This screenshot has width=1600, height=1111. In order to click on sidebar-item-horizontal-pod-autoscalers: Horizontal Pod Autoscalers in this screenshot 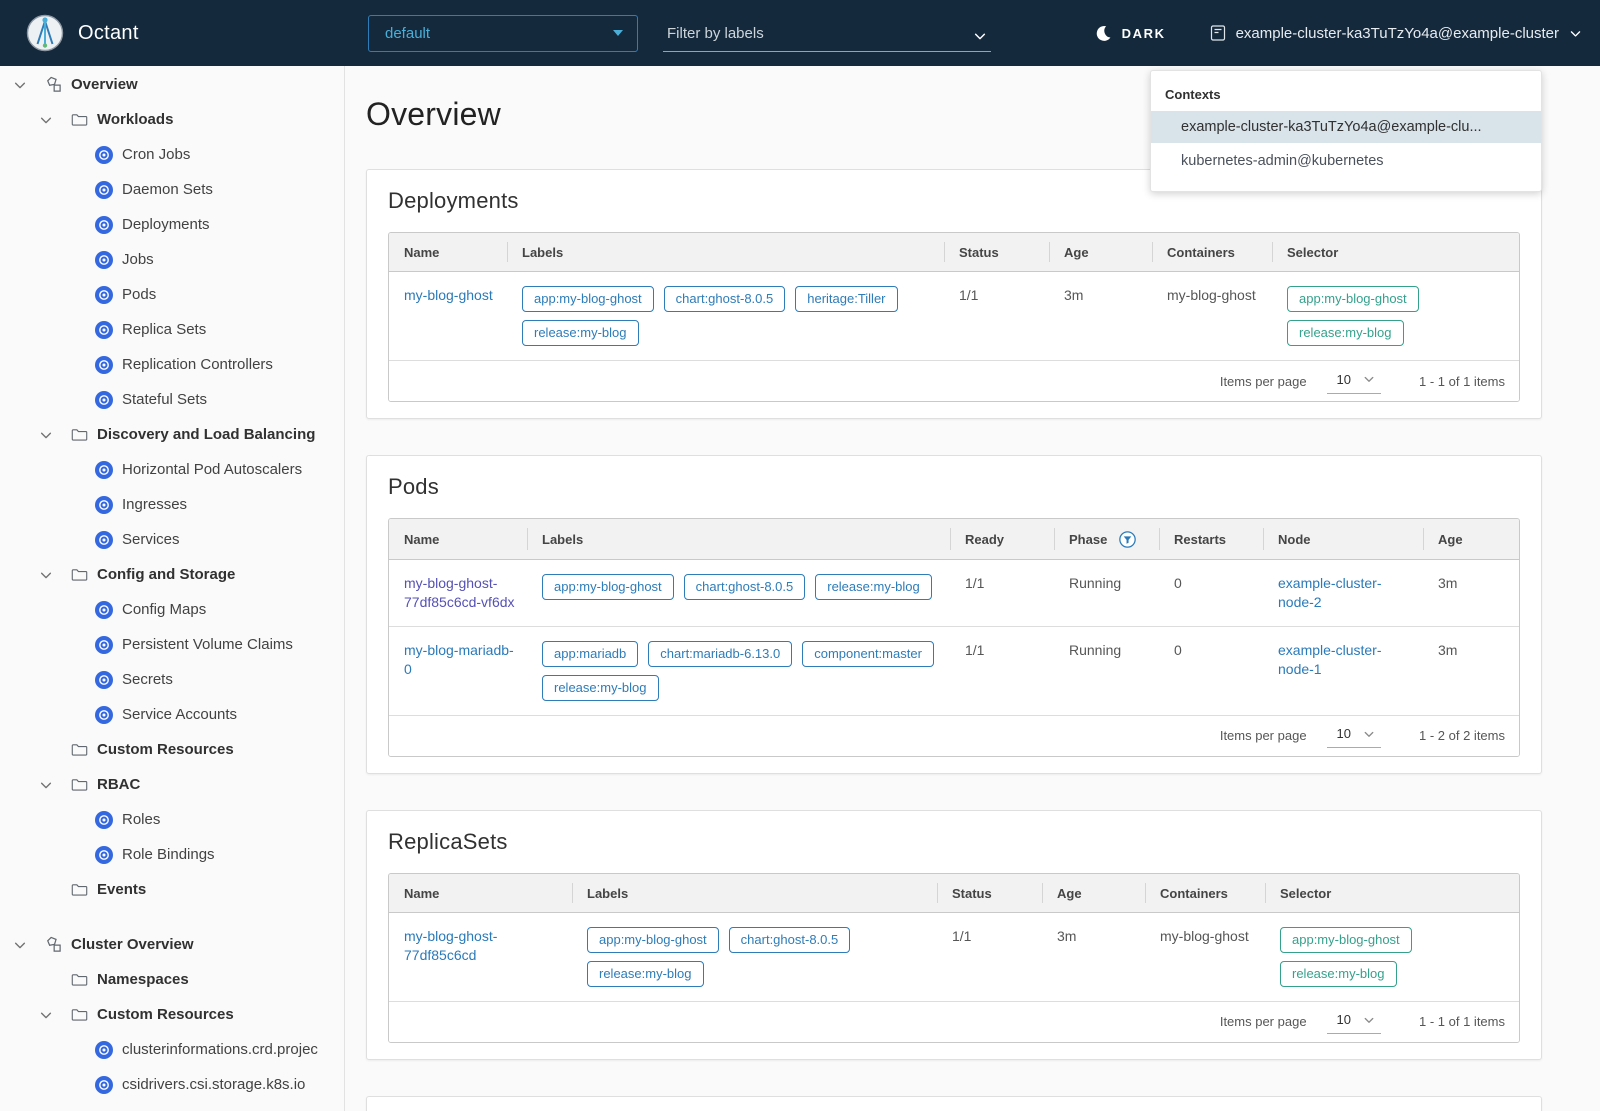, I will do `click(172, 469)`.